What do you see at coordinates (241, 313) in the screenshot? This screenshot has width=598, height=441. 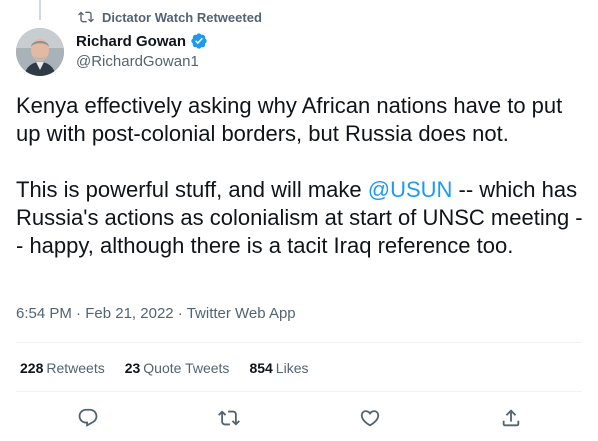 I see `tweet-source: Twitter Web App` at bounding box center [241, 313].